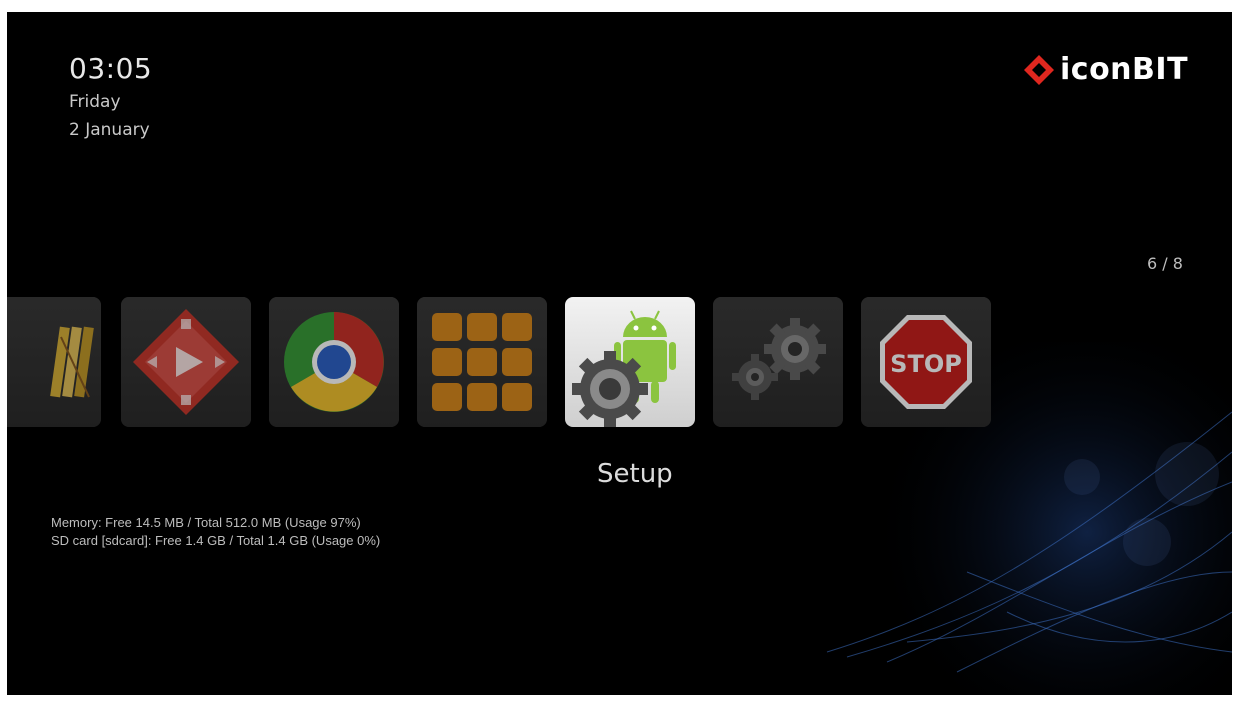  Describe the element at coordinates (1165, 263) in the screenshot. I see `page-indicator: 6 / 8` at that location.